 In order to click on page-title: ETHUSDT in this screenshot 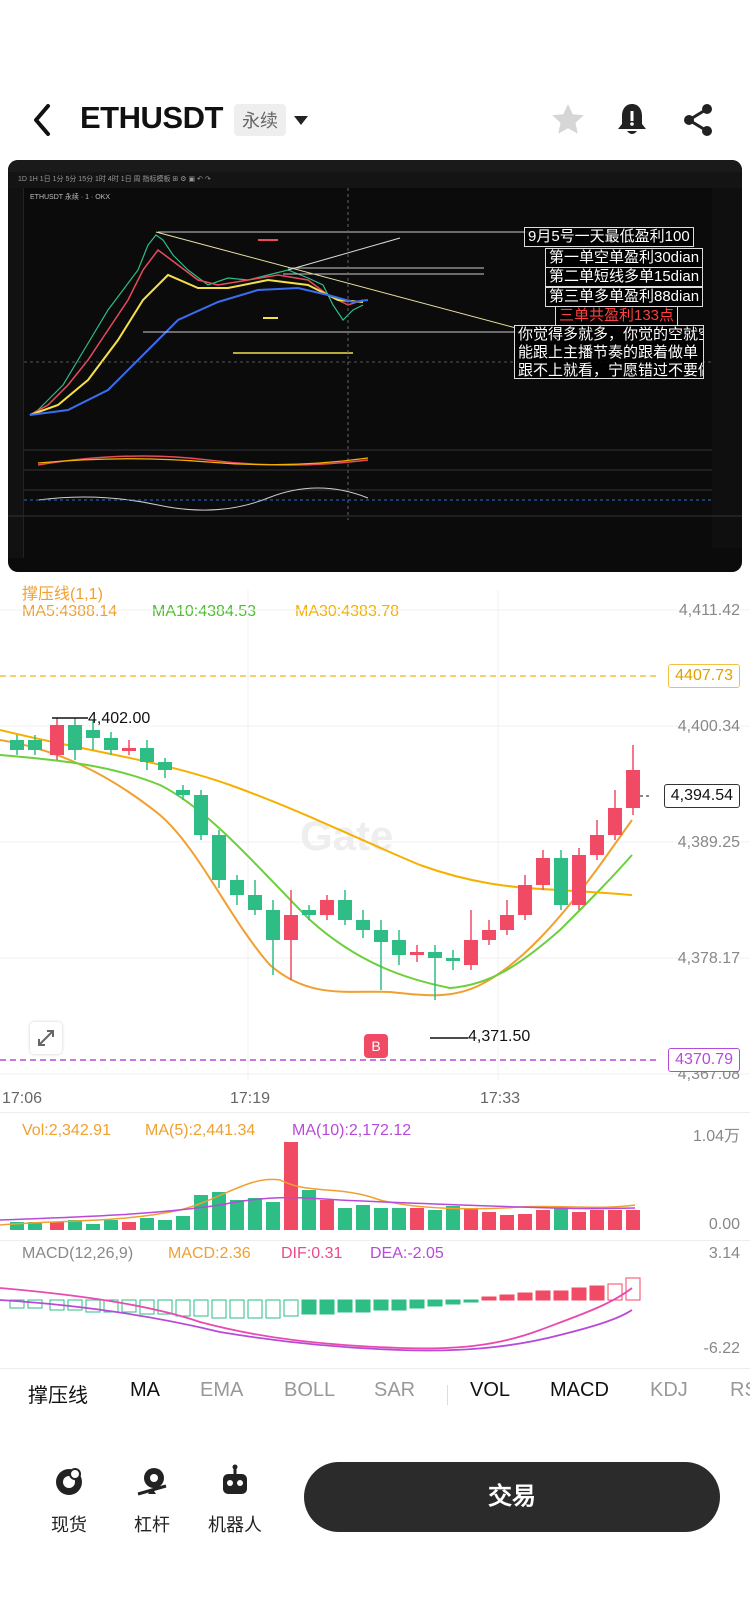, I will do `click(151, 118)`.